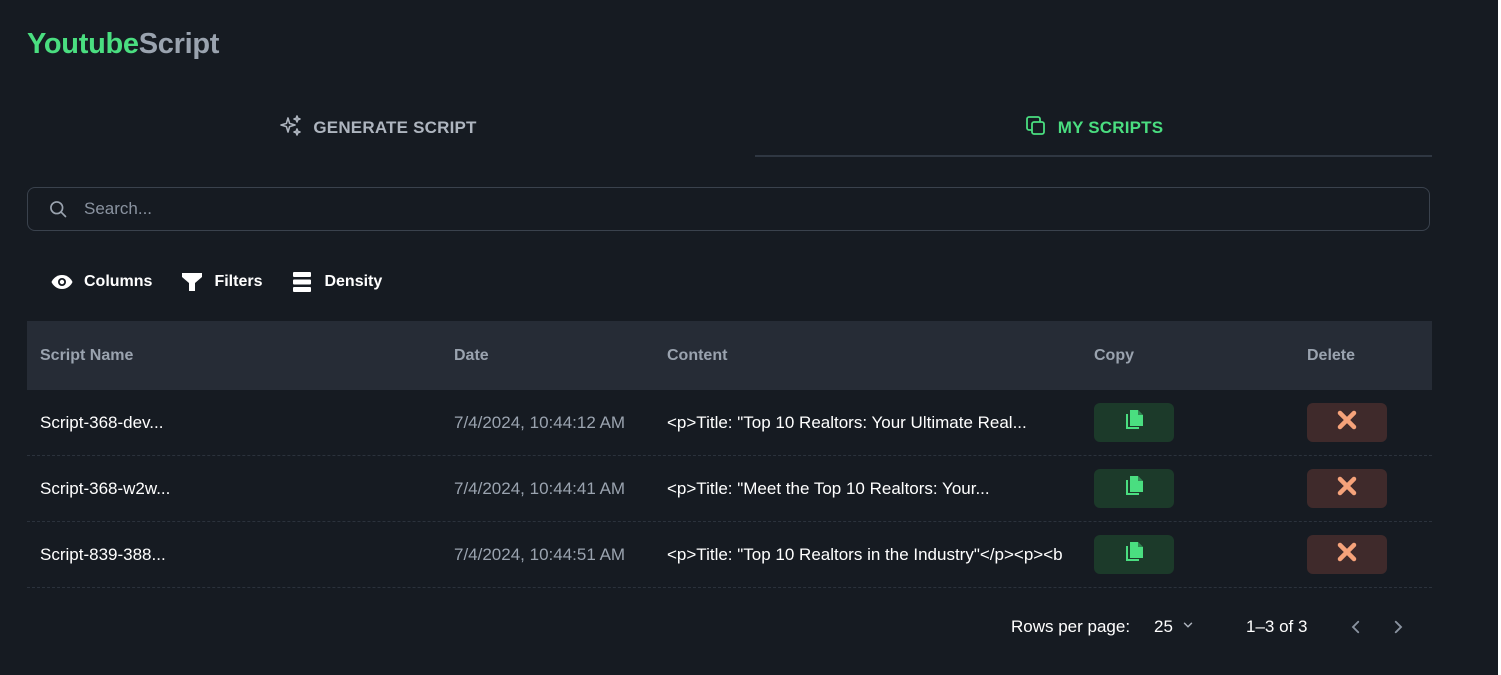 This screenshot has height=675, width=1501. I want to click on search-icon, so click(59, 209).